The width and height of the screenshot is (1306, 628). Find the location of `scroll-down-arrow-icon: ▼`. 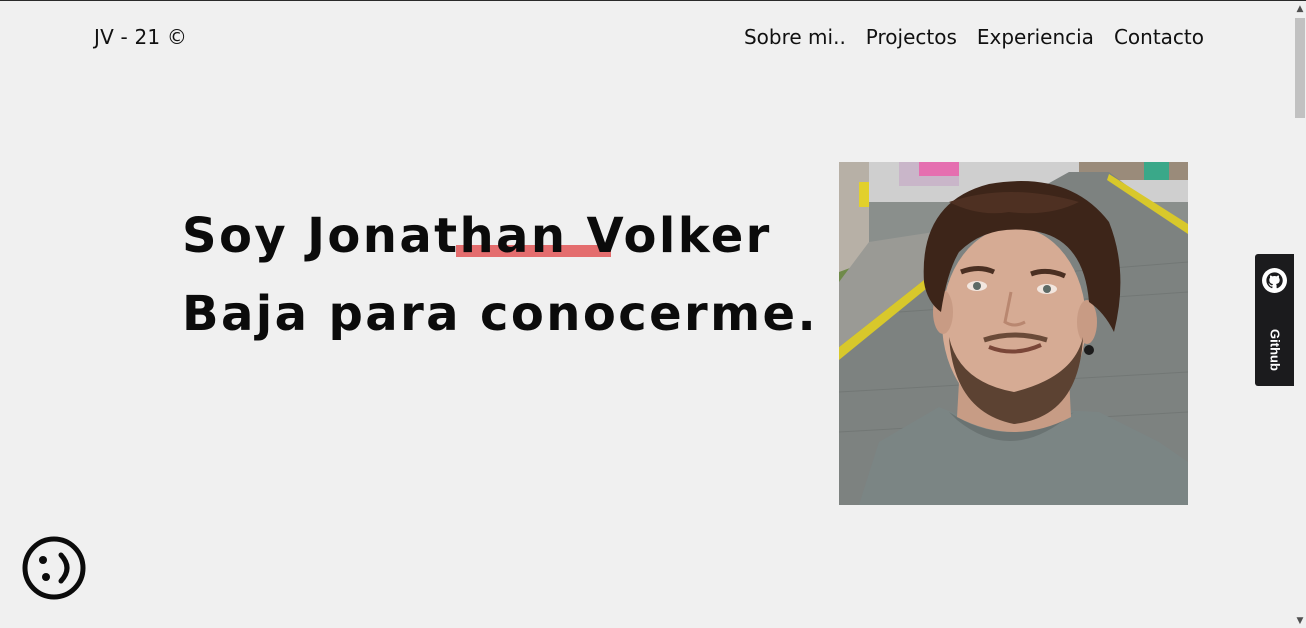

scroll-down-arrow-icon: ▼ is located at coordinates (1300, 621).